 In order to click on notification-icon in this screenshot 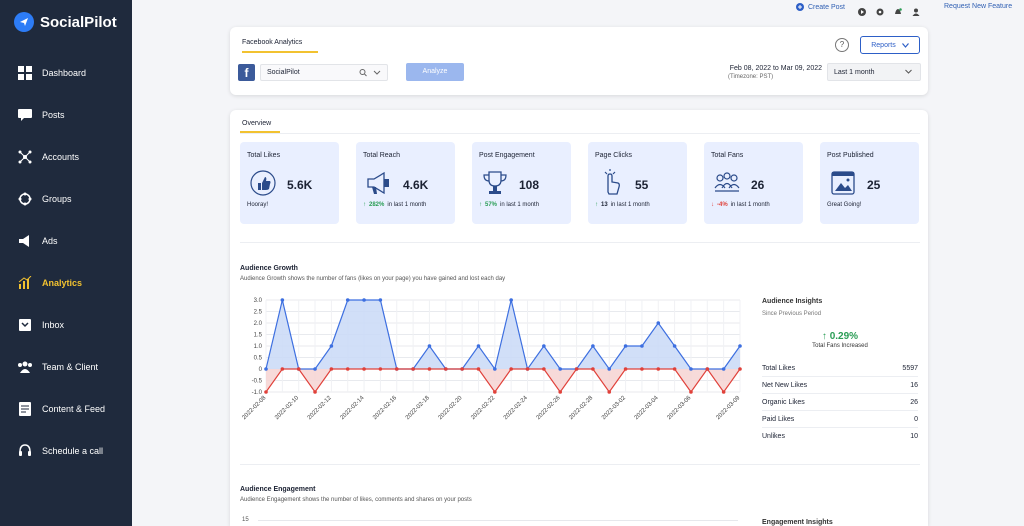, I will do `click(898, 8)`.